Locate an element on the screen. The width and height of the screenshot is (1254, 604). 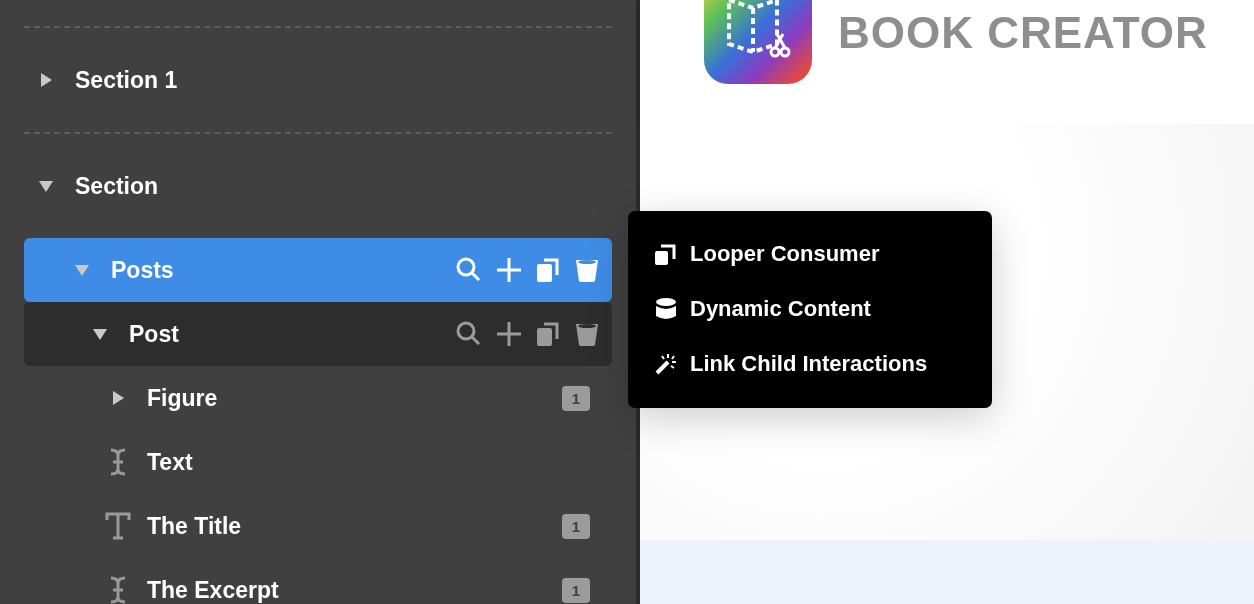
database-icon is located at coordinates (666, 309).